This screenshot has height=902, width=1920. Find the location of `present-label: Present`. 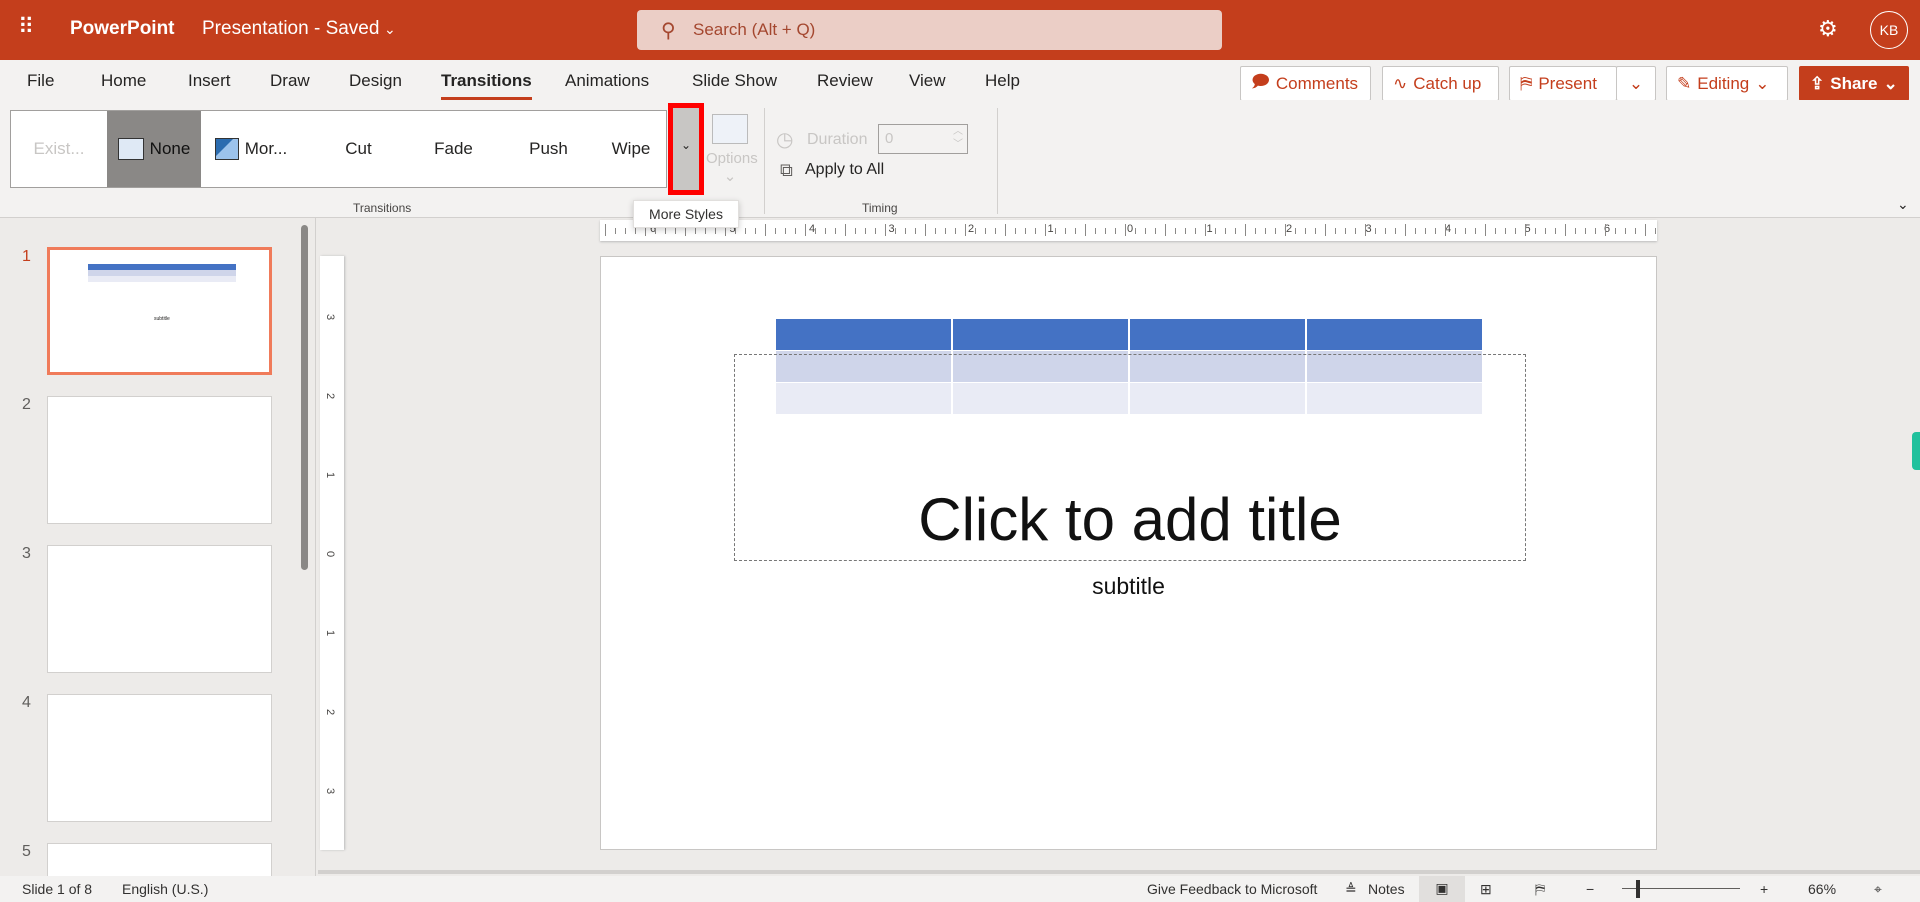

present-label: Present is located at coordinates (1567, 83).